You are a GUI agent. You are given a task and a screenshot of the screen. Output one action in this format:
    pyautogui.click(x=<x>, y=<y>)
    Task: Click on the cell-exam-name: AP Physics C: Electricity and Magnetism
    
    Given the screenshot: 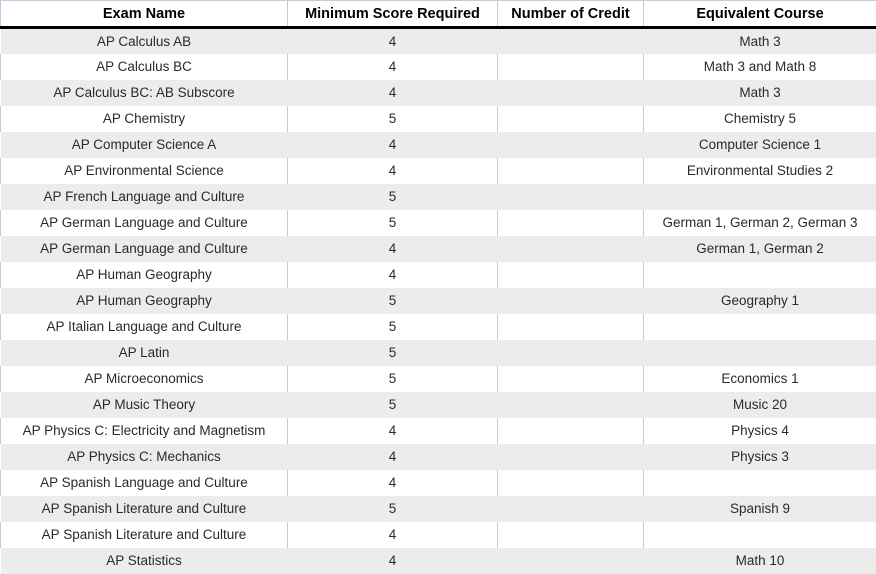 What is the action you would take?
    pyautogui.click(x=144, y=431)
    